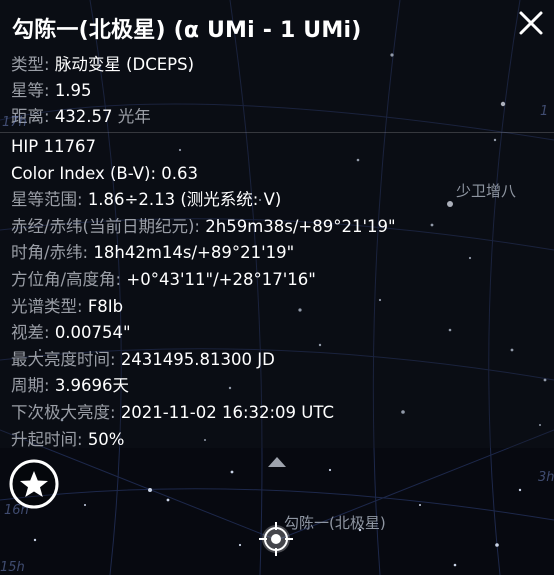  I want to click on info-row: 方位角/高度角: +0°43'11"/+28°17'16", so click(163, 280).